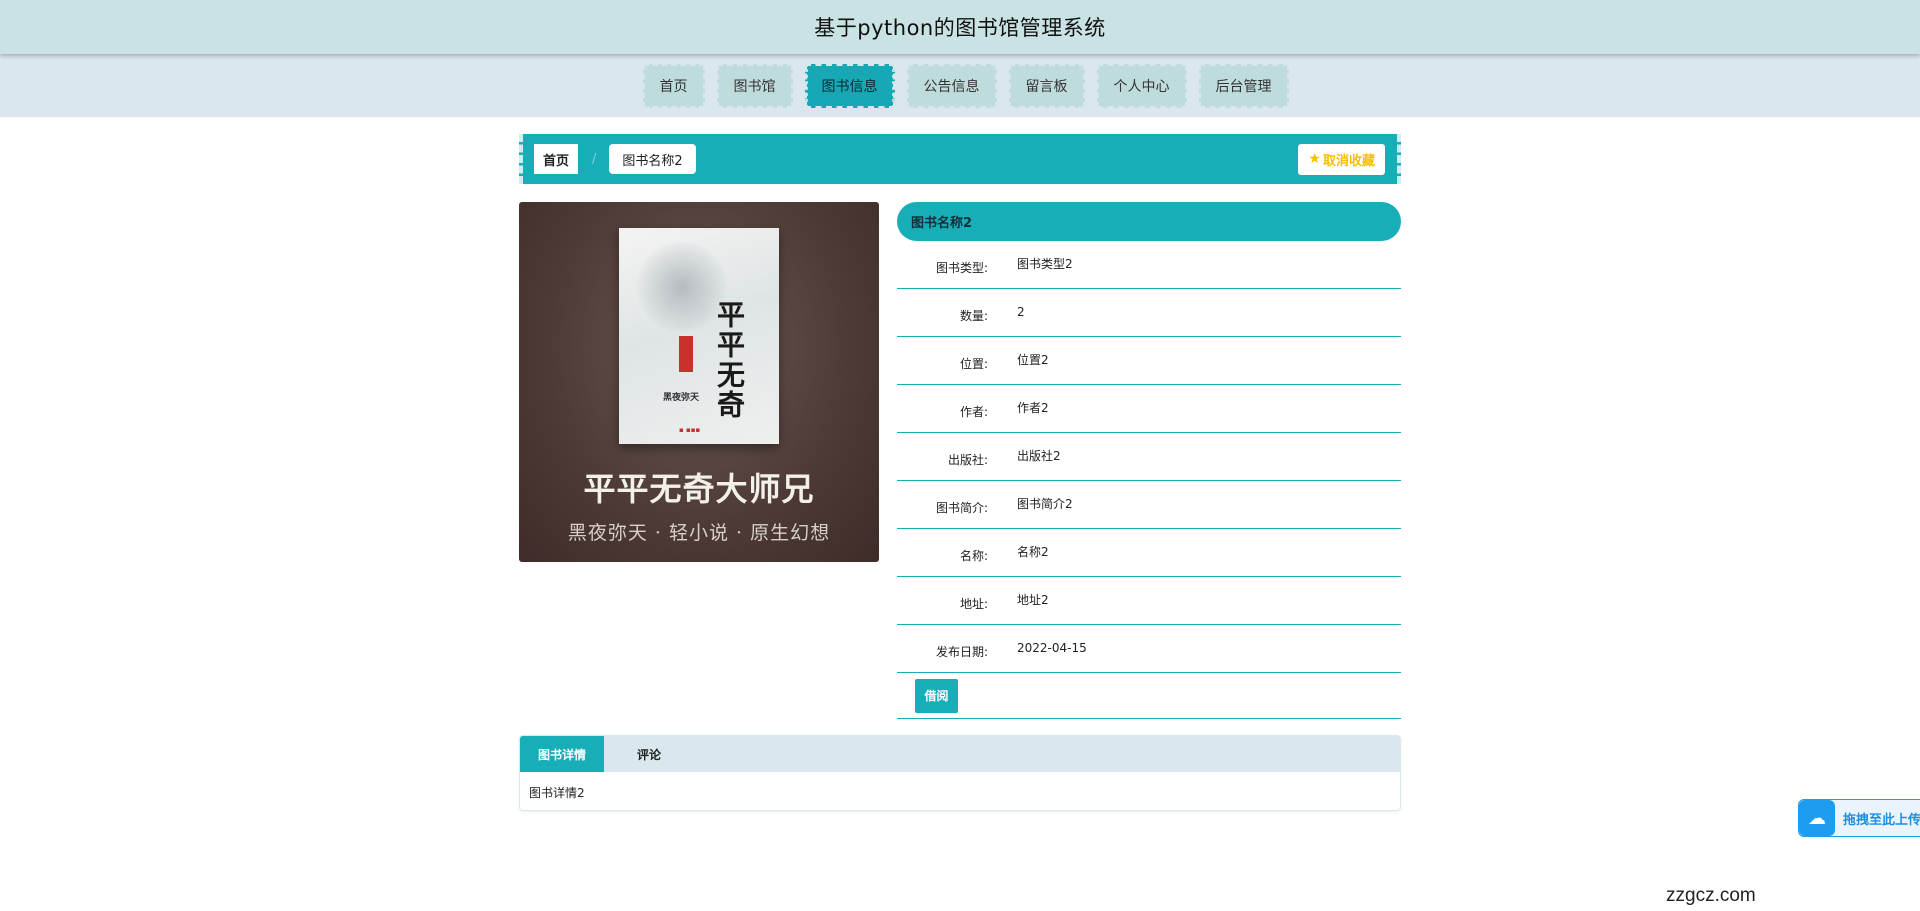 This screenshot has width=1920, height=911. What do you see at coordinates (557, 793) in the screenshot?
I see `tab-content: 图书详情2` at bounding box center [557, 793].